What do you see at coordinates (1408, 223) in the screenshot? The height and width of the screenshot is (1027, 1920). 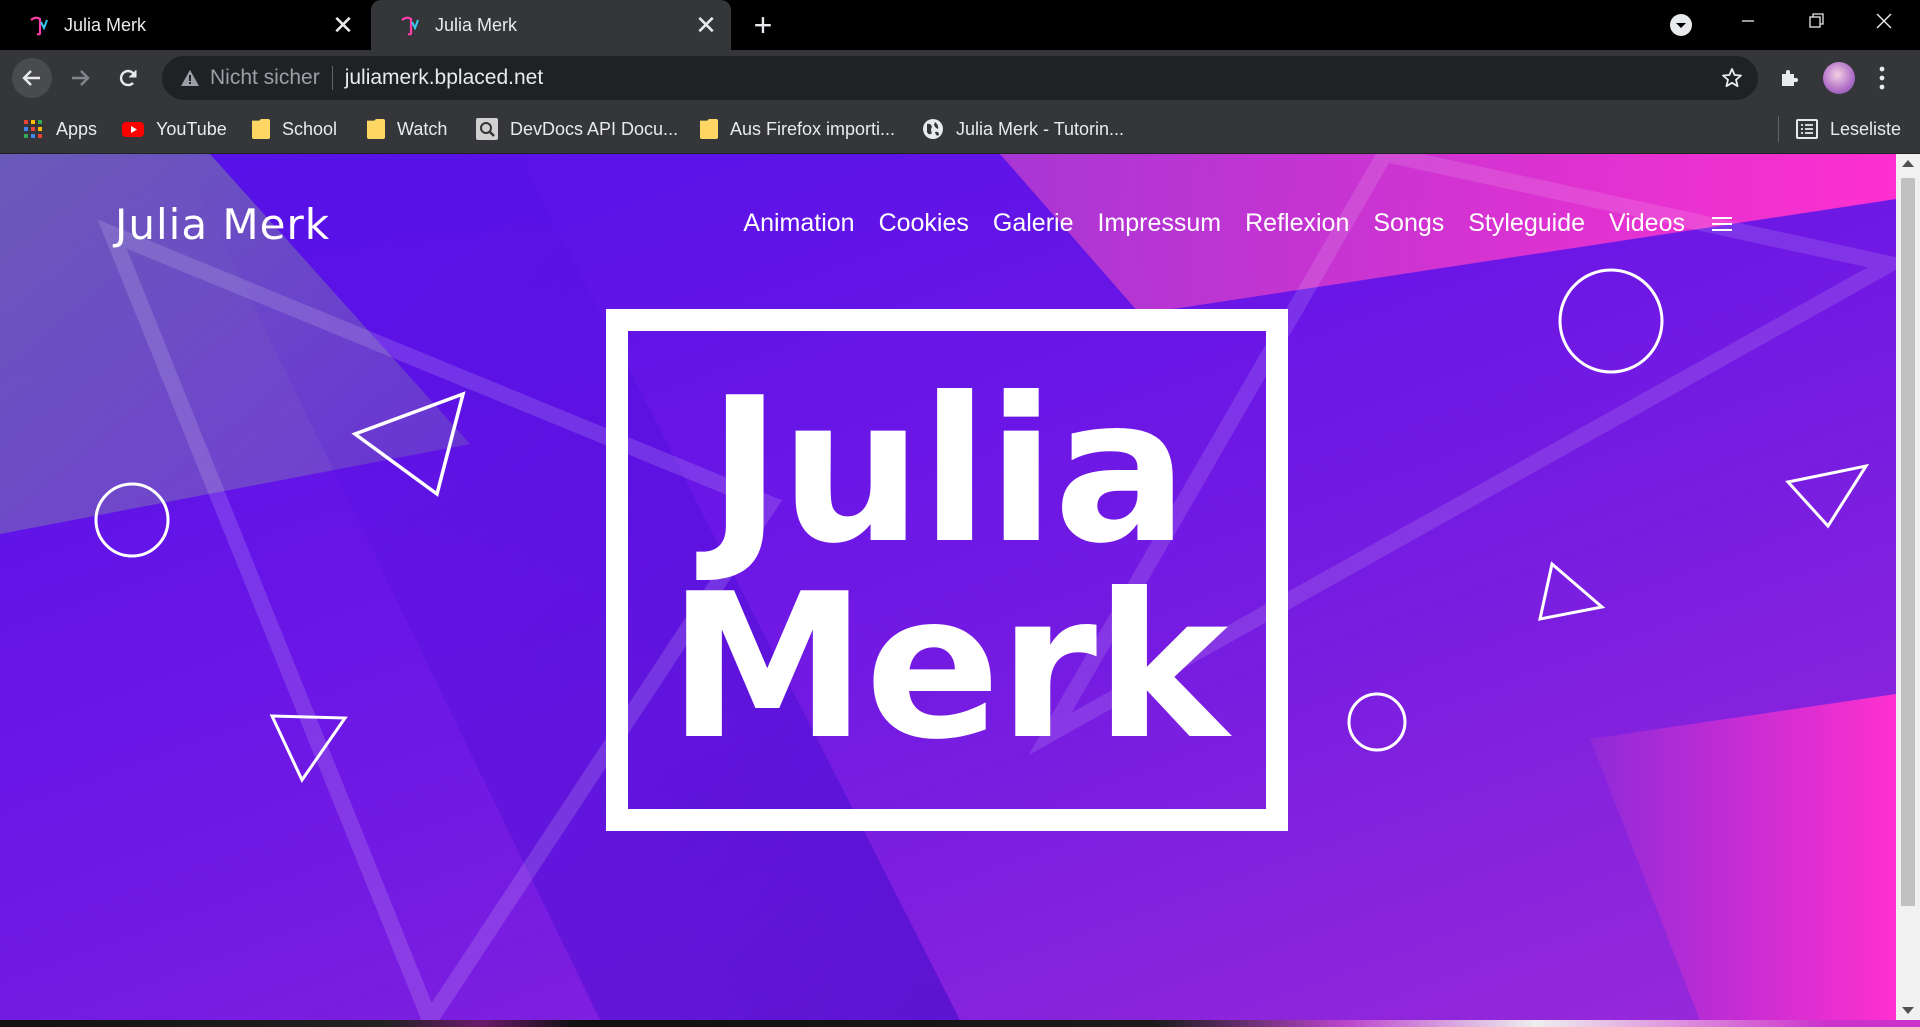 I see `nav-link-songs: Songs` at bounding box center [1408, 223].